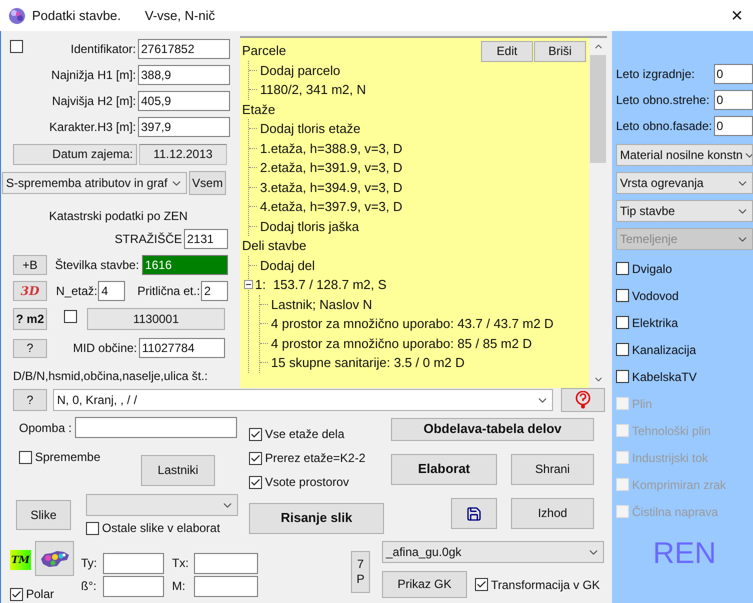  What do you see at coordinates (184, 75) in the screenshot?
I see `height-field: 388,9` at bounding box center [184, 75].